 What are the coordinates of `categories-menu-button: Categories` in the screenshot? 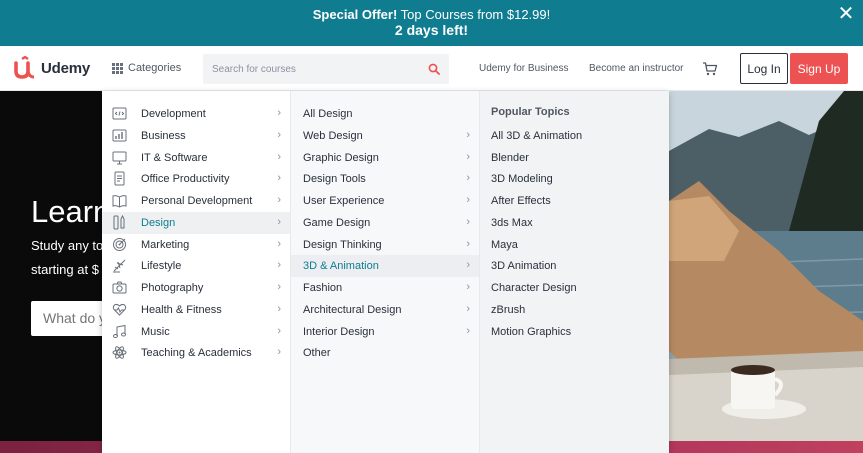 It's located at (146, 68).